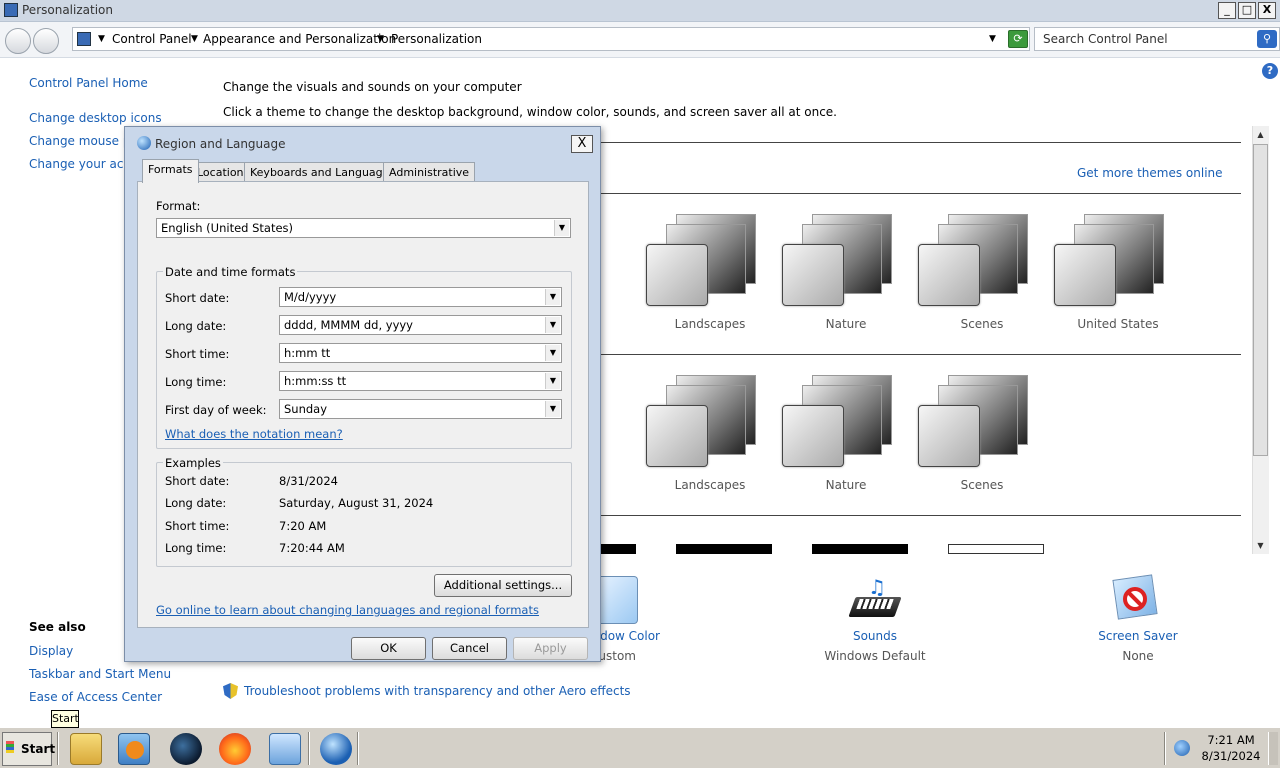 The image size is (1280, 768). I want to click on short-date-label: Short date:, so click(197, 298).